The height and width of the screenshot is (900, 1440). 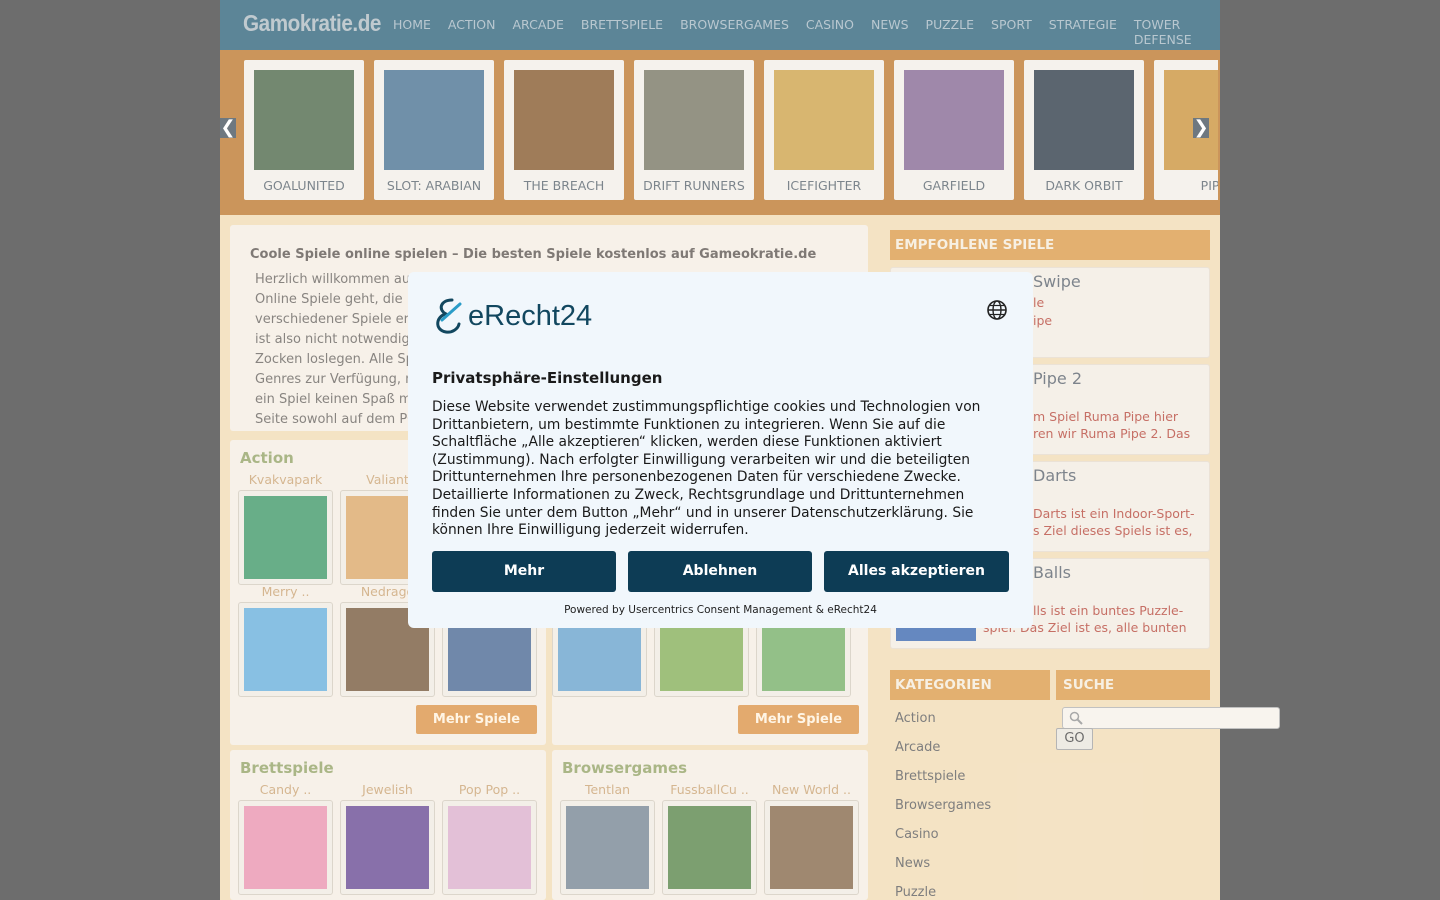 What do you see at coordinates (524, 571) in the screenshot?
I see `more-button: Mehr` at bounding box center [524, 571].